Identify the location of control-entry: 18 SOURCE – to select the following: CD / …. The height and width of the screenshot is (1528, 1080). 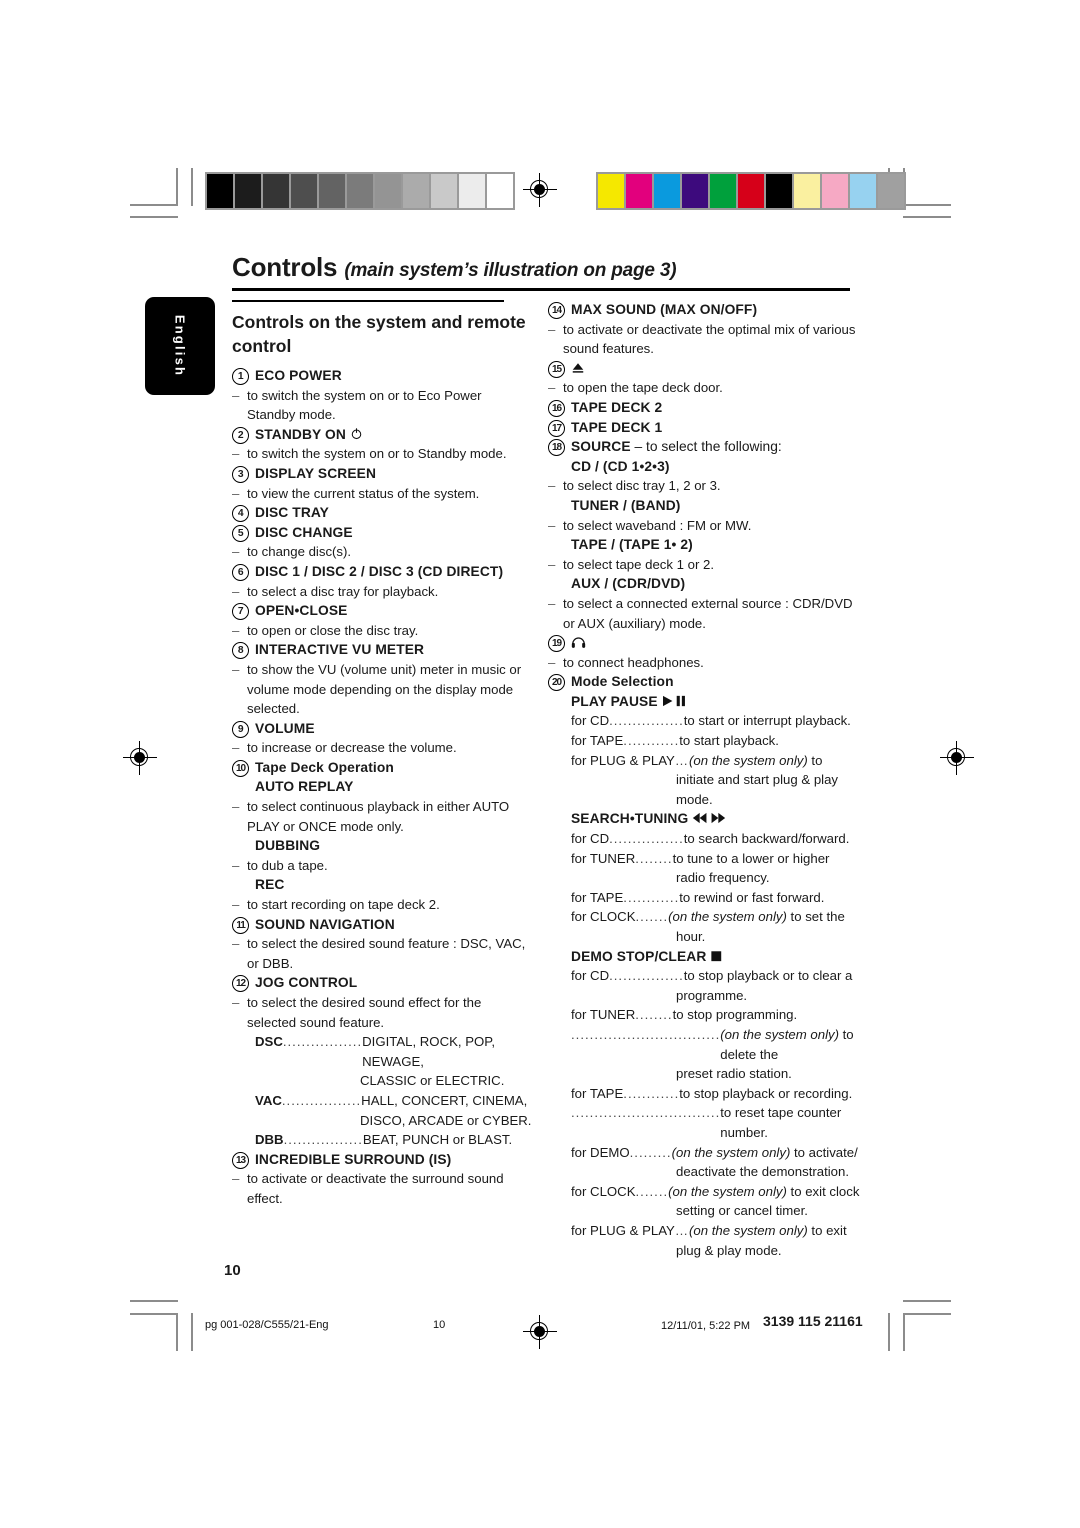
(704, 535).